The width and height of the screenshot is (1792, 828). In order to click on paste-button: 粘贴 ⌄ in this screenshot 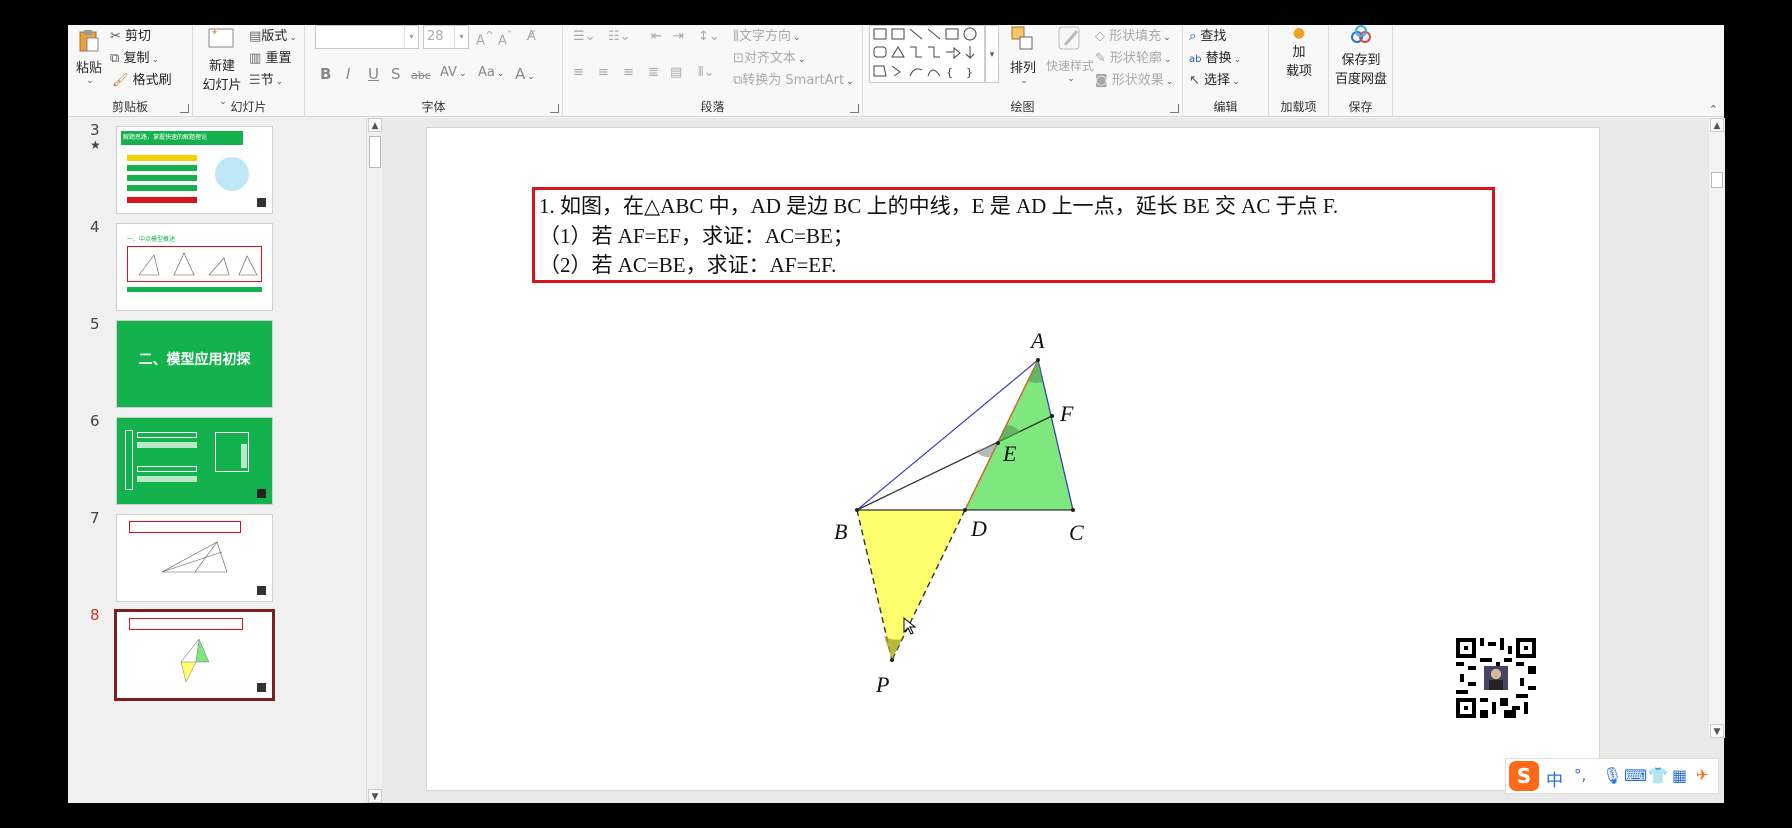, I will do `click(89, 59)`.